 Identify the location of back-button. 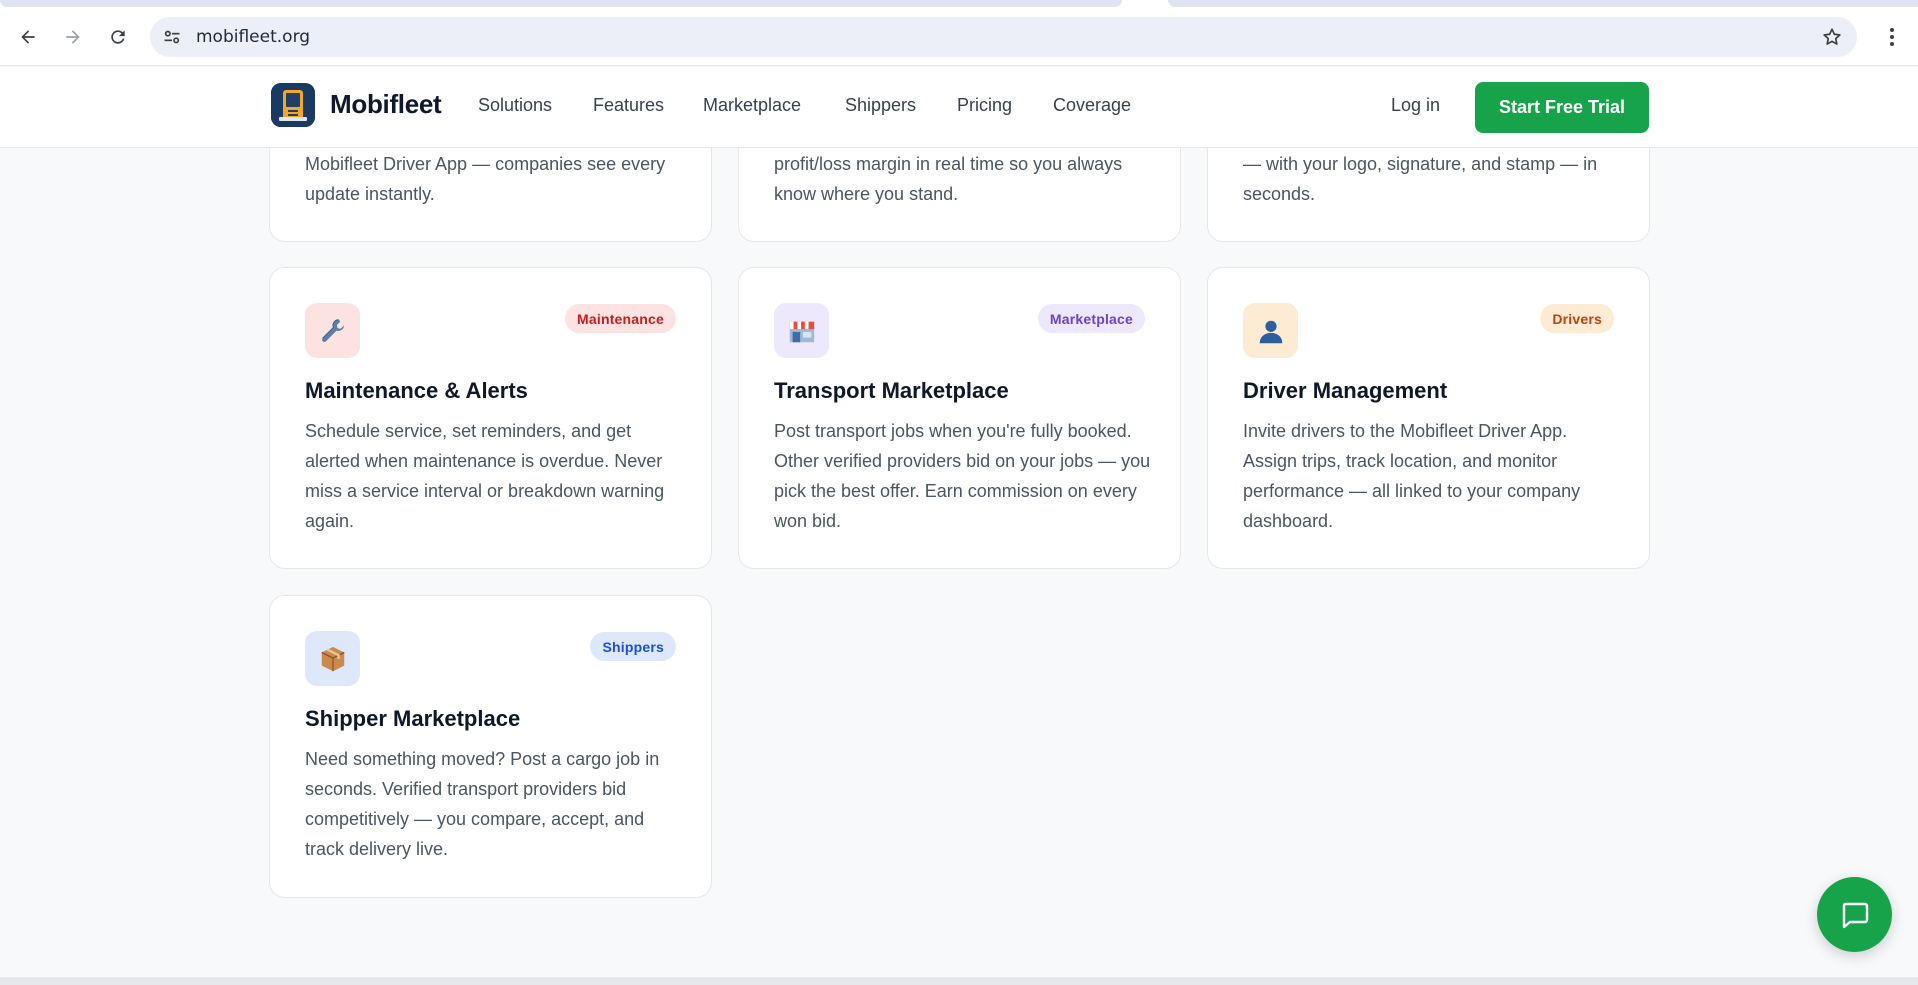
(28, 37).